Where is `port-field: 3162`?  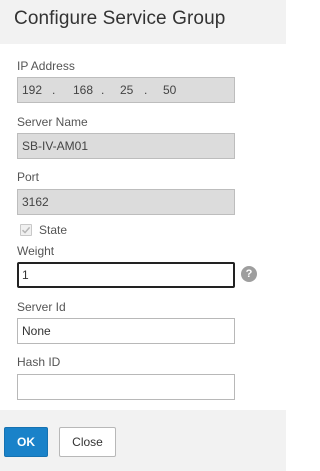
port-field: 3162 is located at coordinates (126, 202).